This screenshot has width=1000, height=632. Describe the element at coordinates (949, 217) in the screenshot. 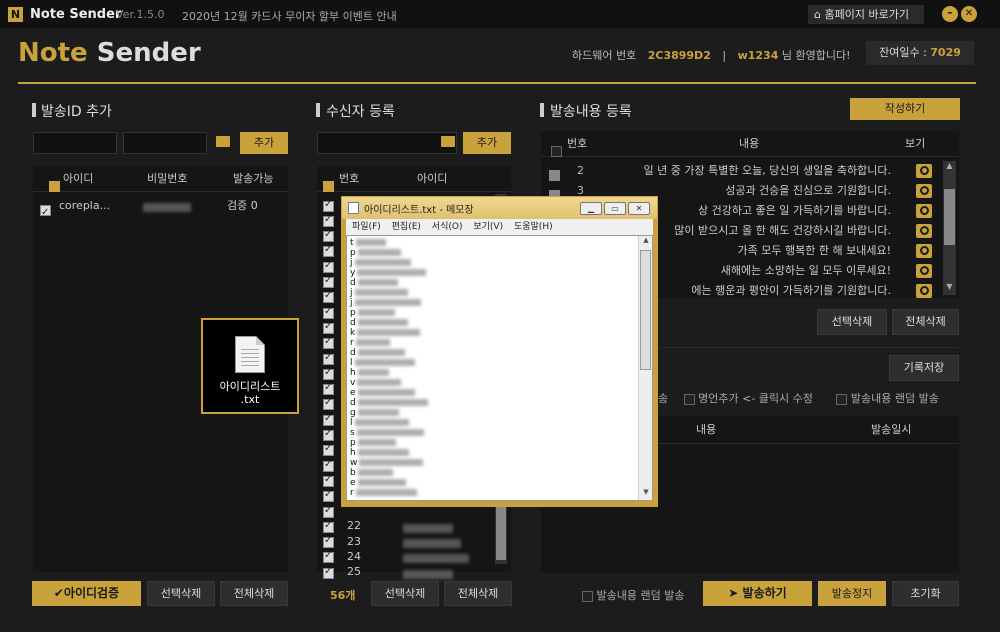

I see `content-scroll-thumb` at that location.